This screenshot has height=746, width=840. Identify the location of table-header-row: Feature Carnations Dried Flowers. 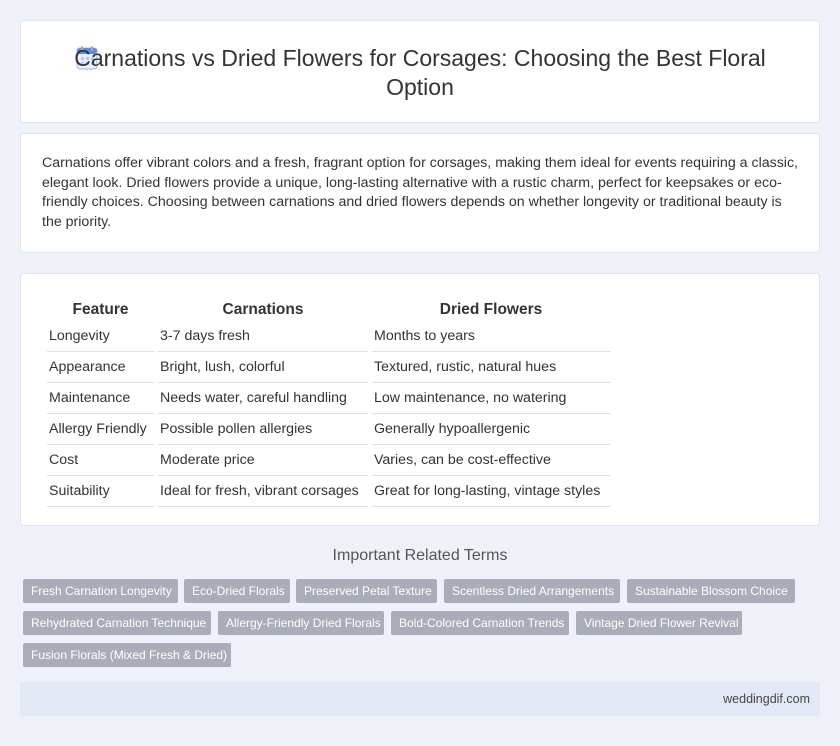
(328, 307).